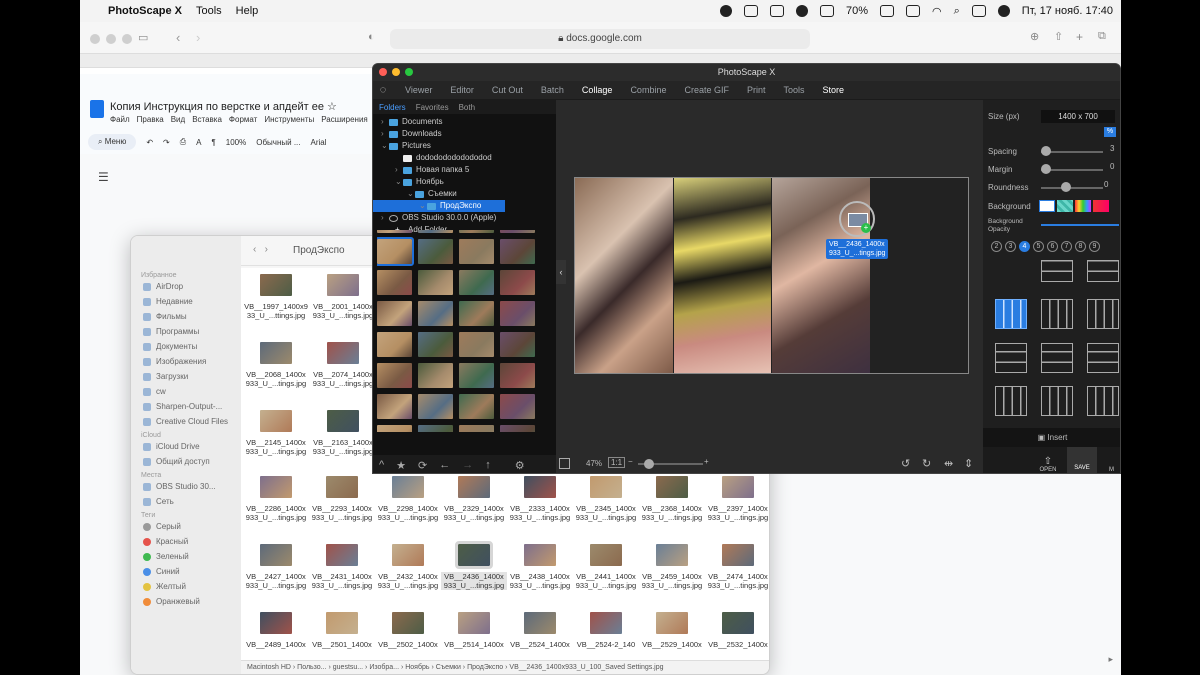 The width and height of the screenshot is (1200, 675). I want to click on file-item: VB__2431_1400x 933_U_...tings.jpg, so click(342, 570).